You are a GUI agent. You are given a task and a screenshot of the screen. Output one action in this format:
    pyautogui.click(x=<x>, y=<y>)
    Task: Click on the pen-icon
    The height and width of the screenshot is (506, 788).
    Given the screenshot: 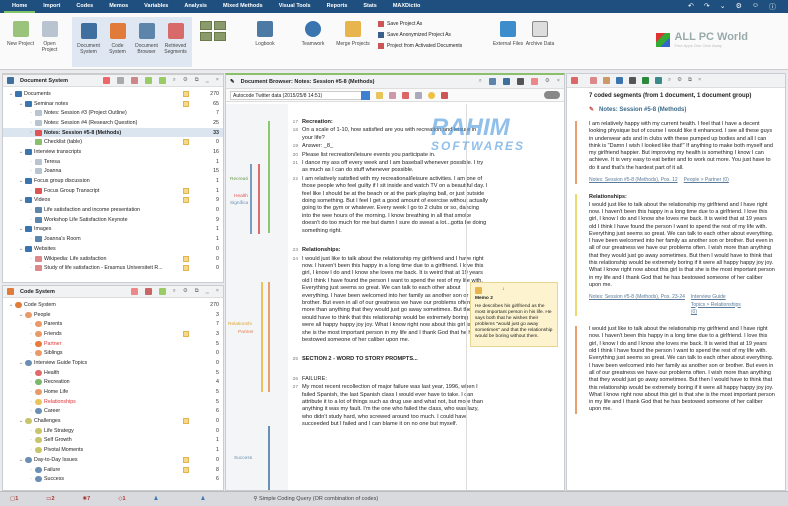 What is the action you would take?
    pyautogui.click(x=418, y=95)
    